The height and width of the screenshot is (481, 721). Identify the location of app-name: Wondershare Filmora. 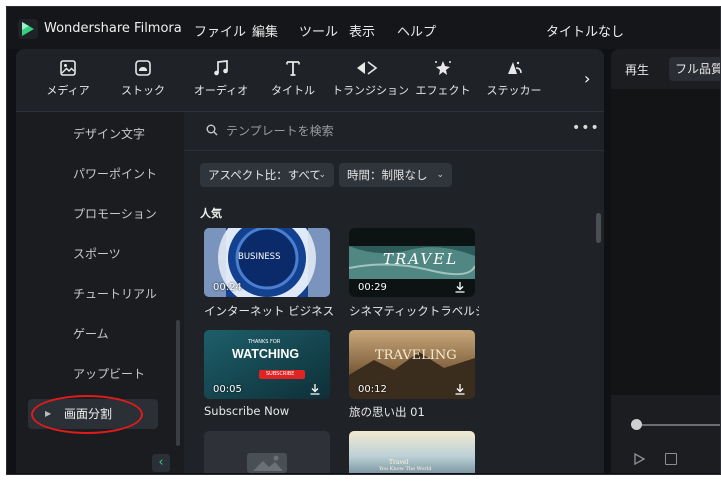
(113, 28).